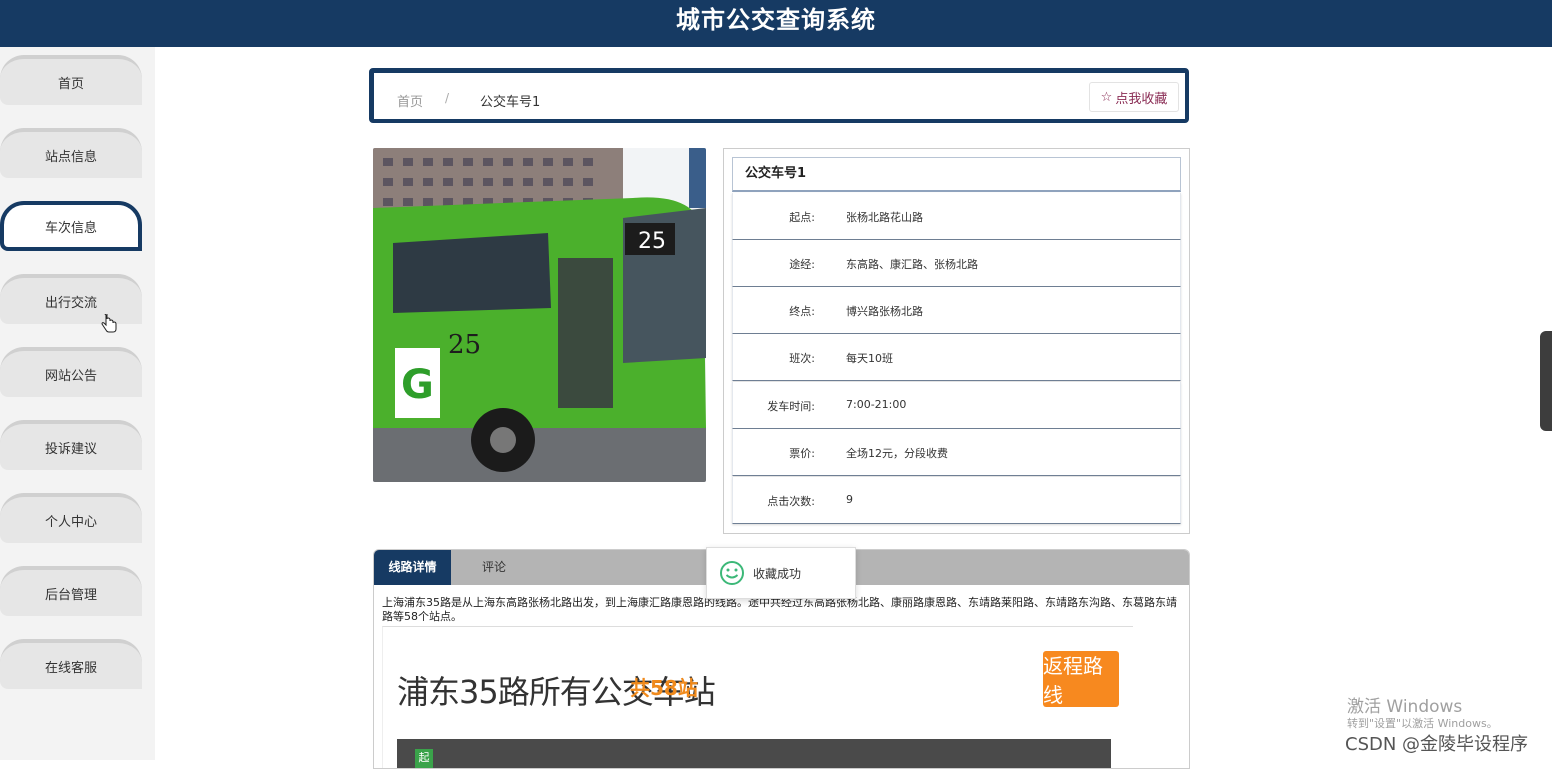  Describe the element at coordinates (652, 241) in the screenshot. I see `bus-route-number: 25` at that location.